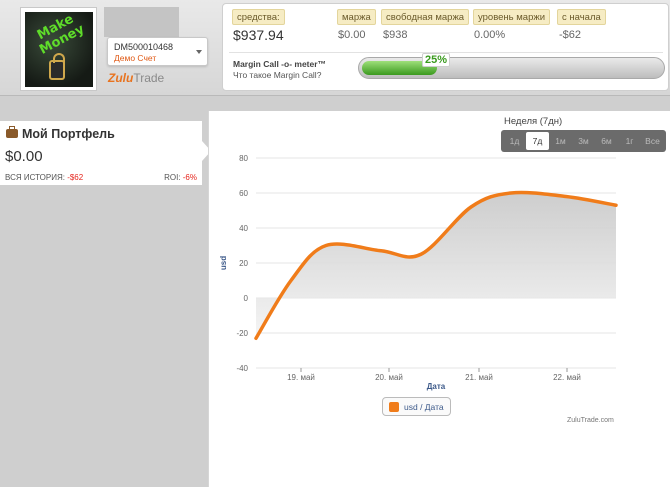 Image resolution: width=670 pixels, height=487 pixels. Describe the element at coordinates (243, 263) in the screenshot. I see `y-tick-label: 20` at that location.